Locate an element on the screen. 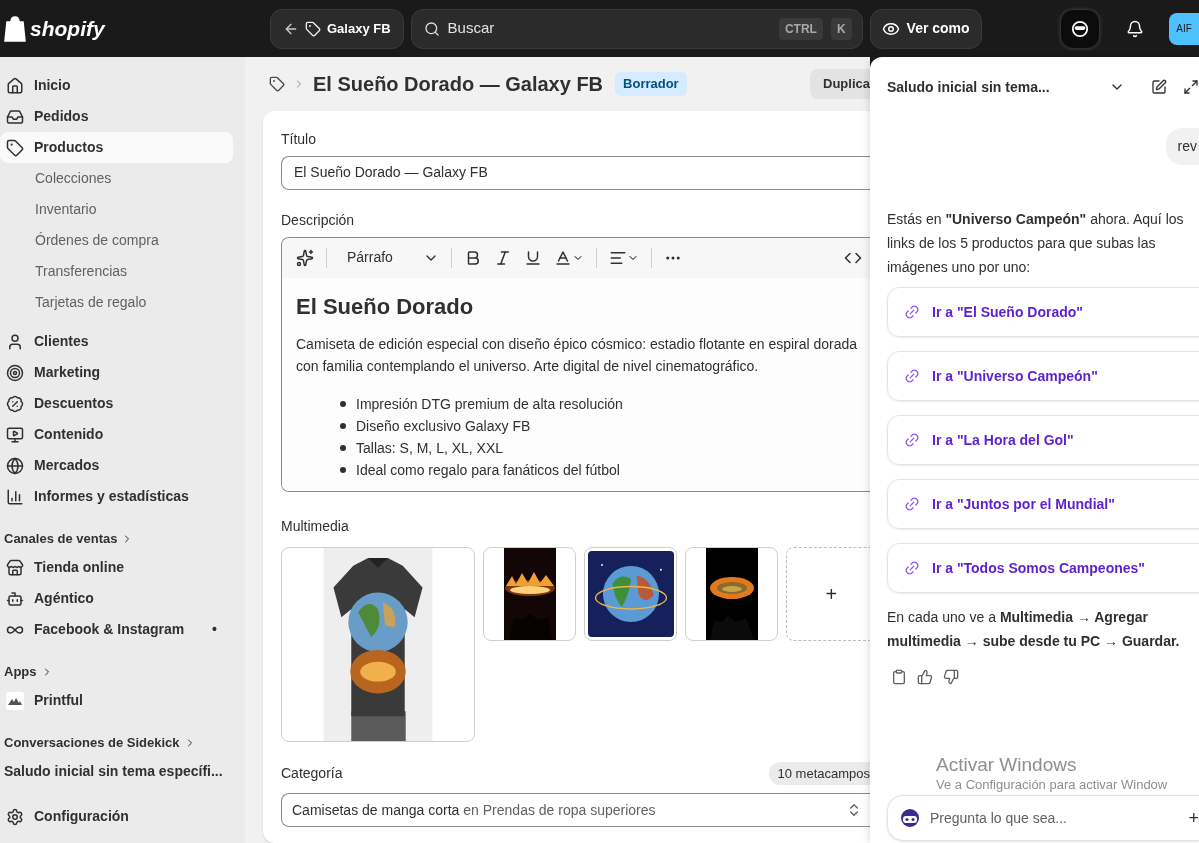 The image size is (1199, 843). section-heading: Canales de ventas is located at coordinates (122, 539).